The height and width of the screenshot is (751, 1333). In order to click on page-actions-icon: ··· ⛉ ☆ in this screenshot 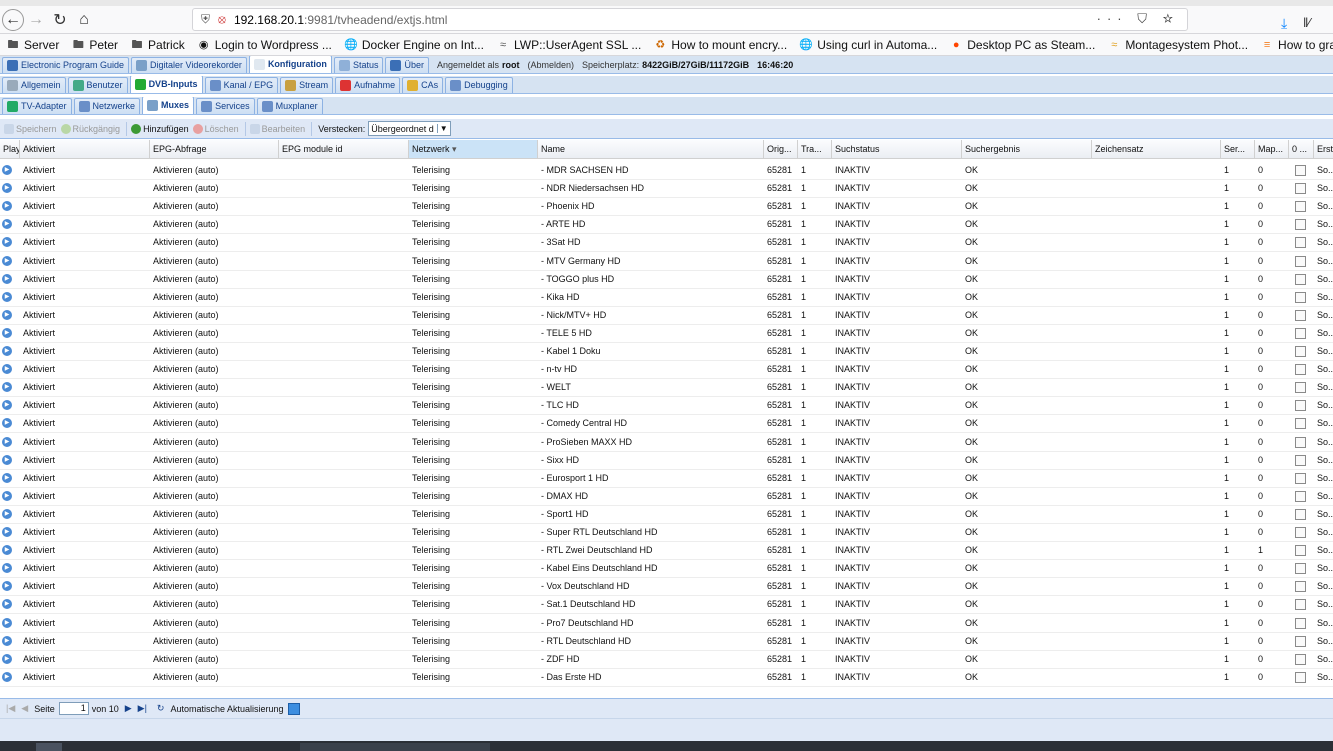, I will do `click(1138, 19)`.